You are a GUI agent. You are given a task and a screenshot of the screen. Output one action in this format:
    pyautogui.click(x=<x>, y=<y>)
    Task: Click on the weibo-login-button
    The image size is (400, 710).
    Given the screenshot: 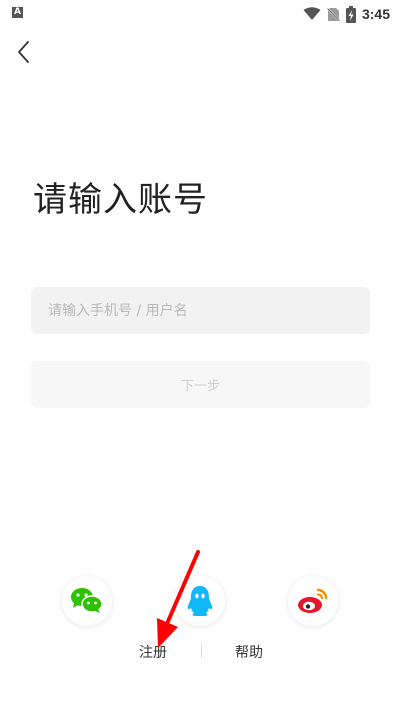 What is the action you would take?
    pyautogui.click(x=313, y=601)
    